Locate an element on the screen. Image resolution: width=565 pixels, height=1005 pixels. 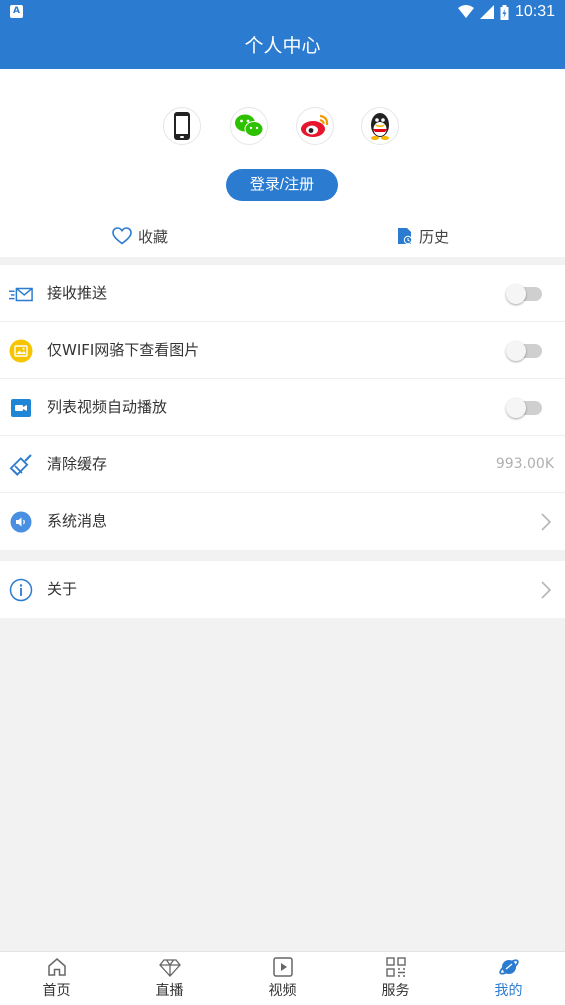
push-icon is located at coordinates (21, 294).